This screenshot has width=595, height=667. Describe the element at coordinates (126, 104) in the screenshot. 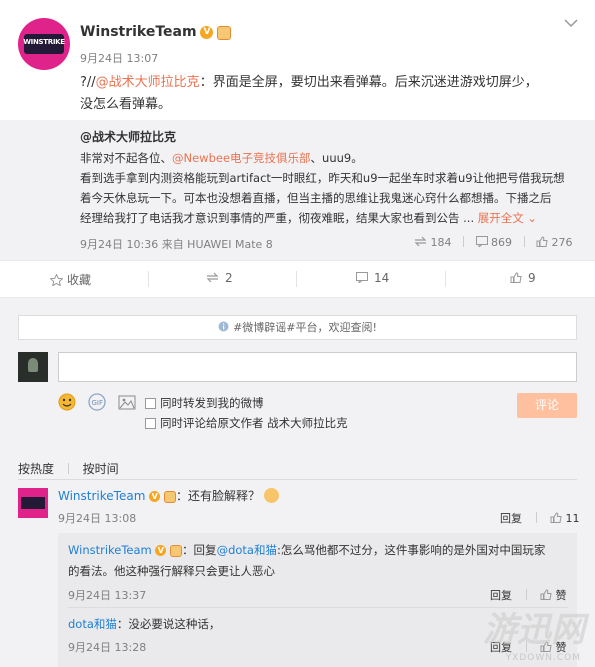

I see `post-text-line2: 没怎么看弹幕。` at that location.